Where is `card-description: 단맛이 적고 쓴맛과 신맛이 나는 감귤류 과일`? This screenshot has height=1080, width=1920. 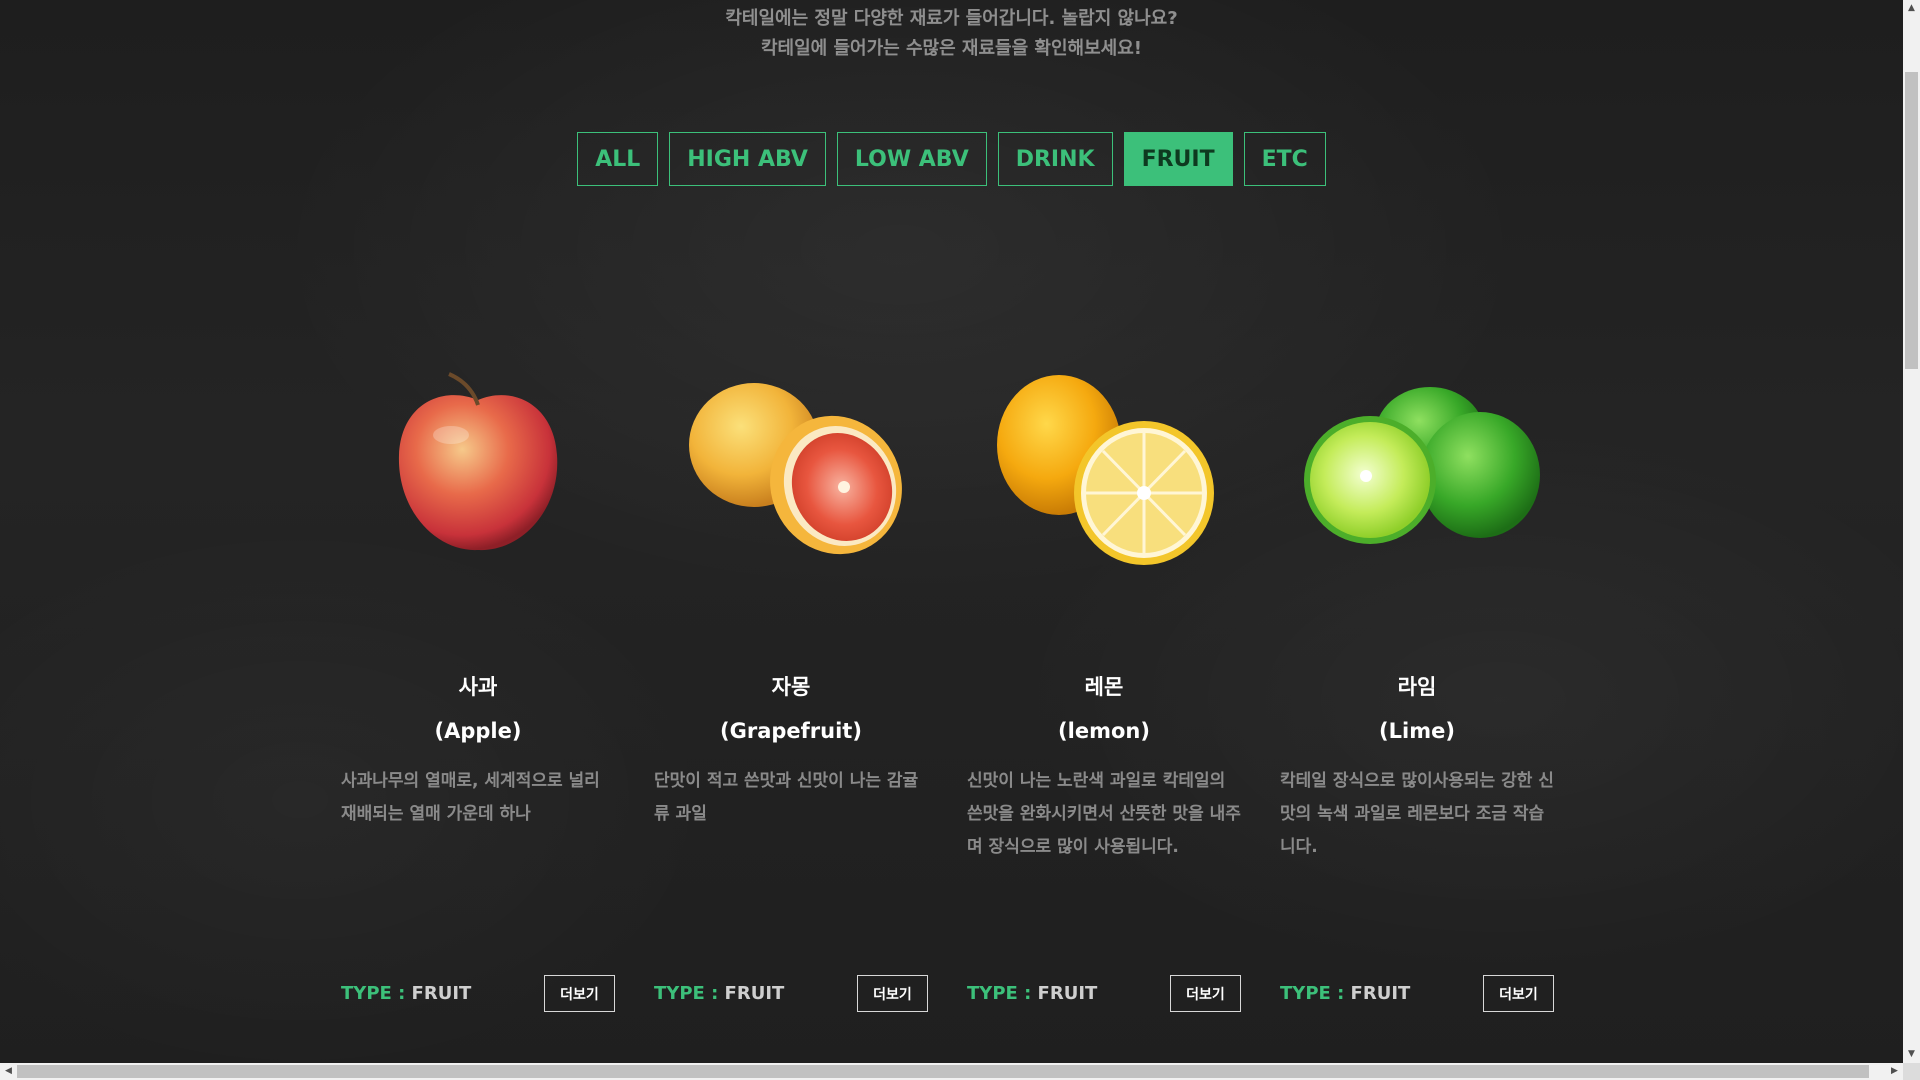 card-description: 단맛이 적고 쓴맛과 신맛이 나는 감귤류 과일 is located at coordinates (786, 797).